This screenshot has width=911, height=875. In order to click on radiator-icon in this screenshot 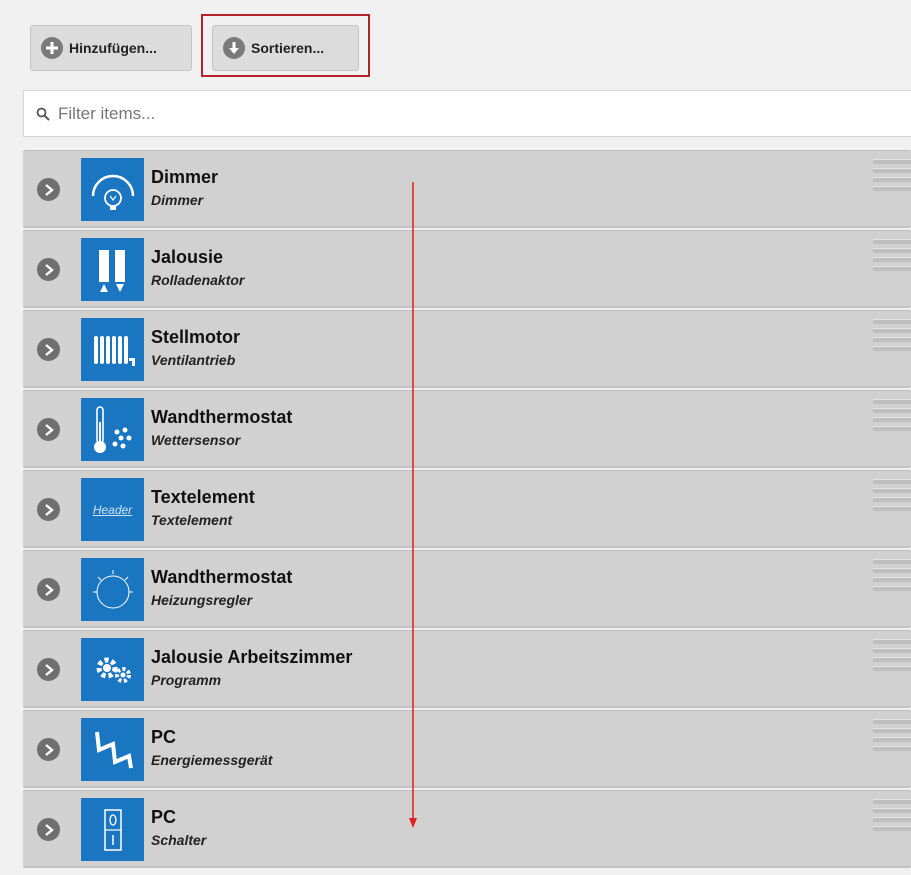, I will do `click(112, 349)`.